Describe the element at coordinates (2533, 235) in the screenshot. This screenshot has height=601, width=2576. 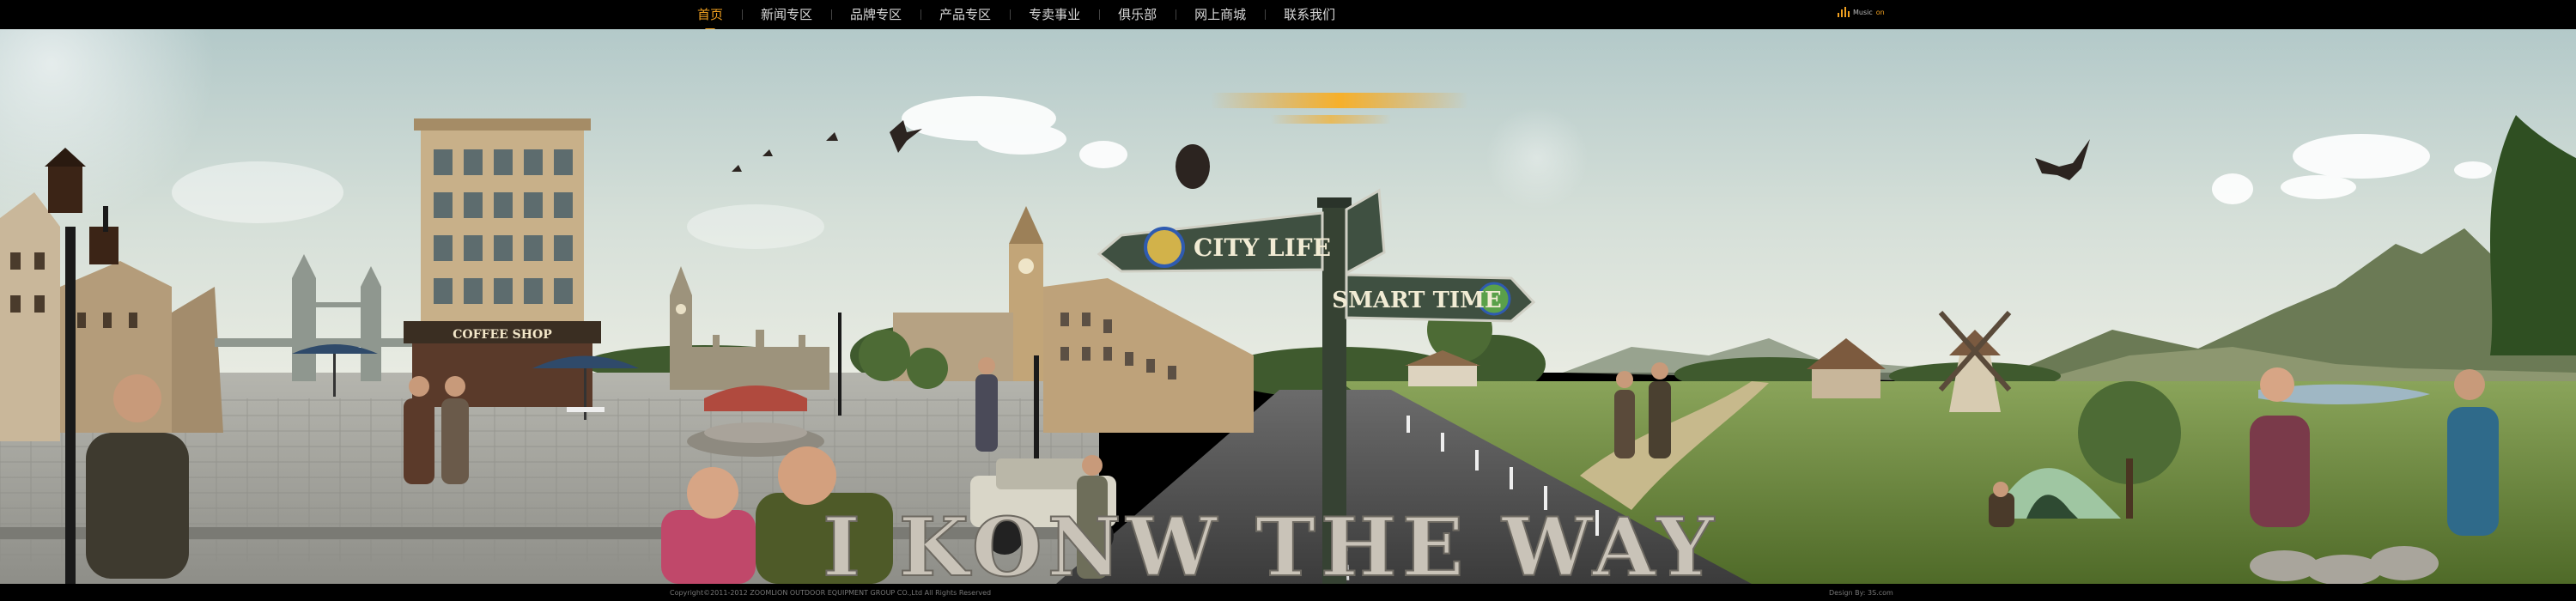
I see `tree` at that location.